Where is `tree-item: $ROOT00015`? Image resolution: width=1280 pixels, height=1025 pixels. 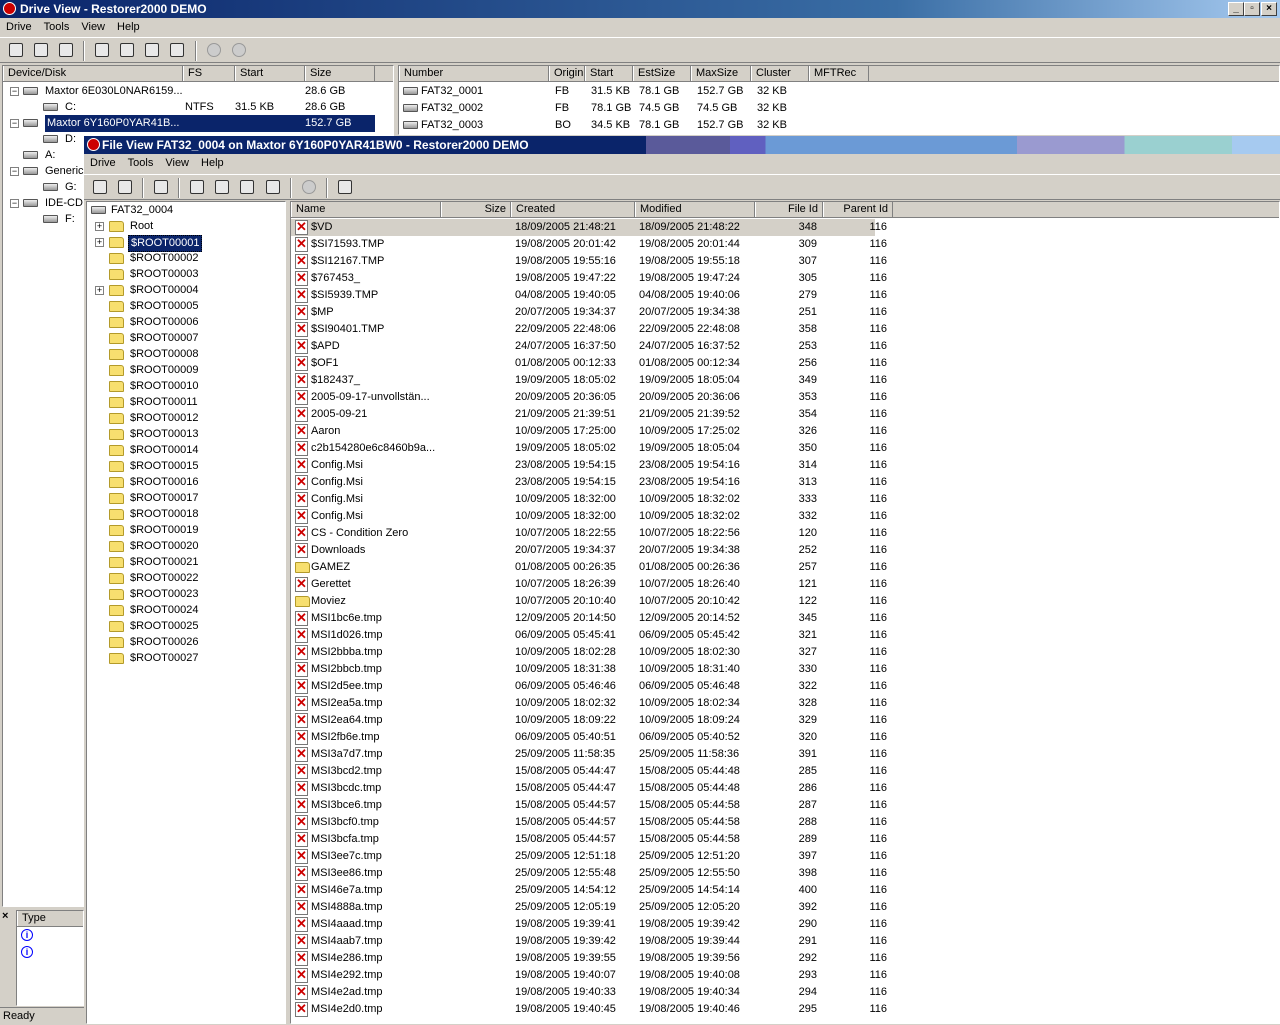
tree-item: $ROOT00015 is located at coordinates (186, 466).